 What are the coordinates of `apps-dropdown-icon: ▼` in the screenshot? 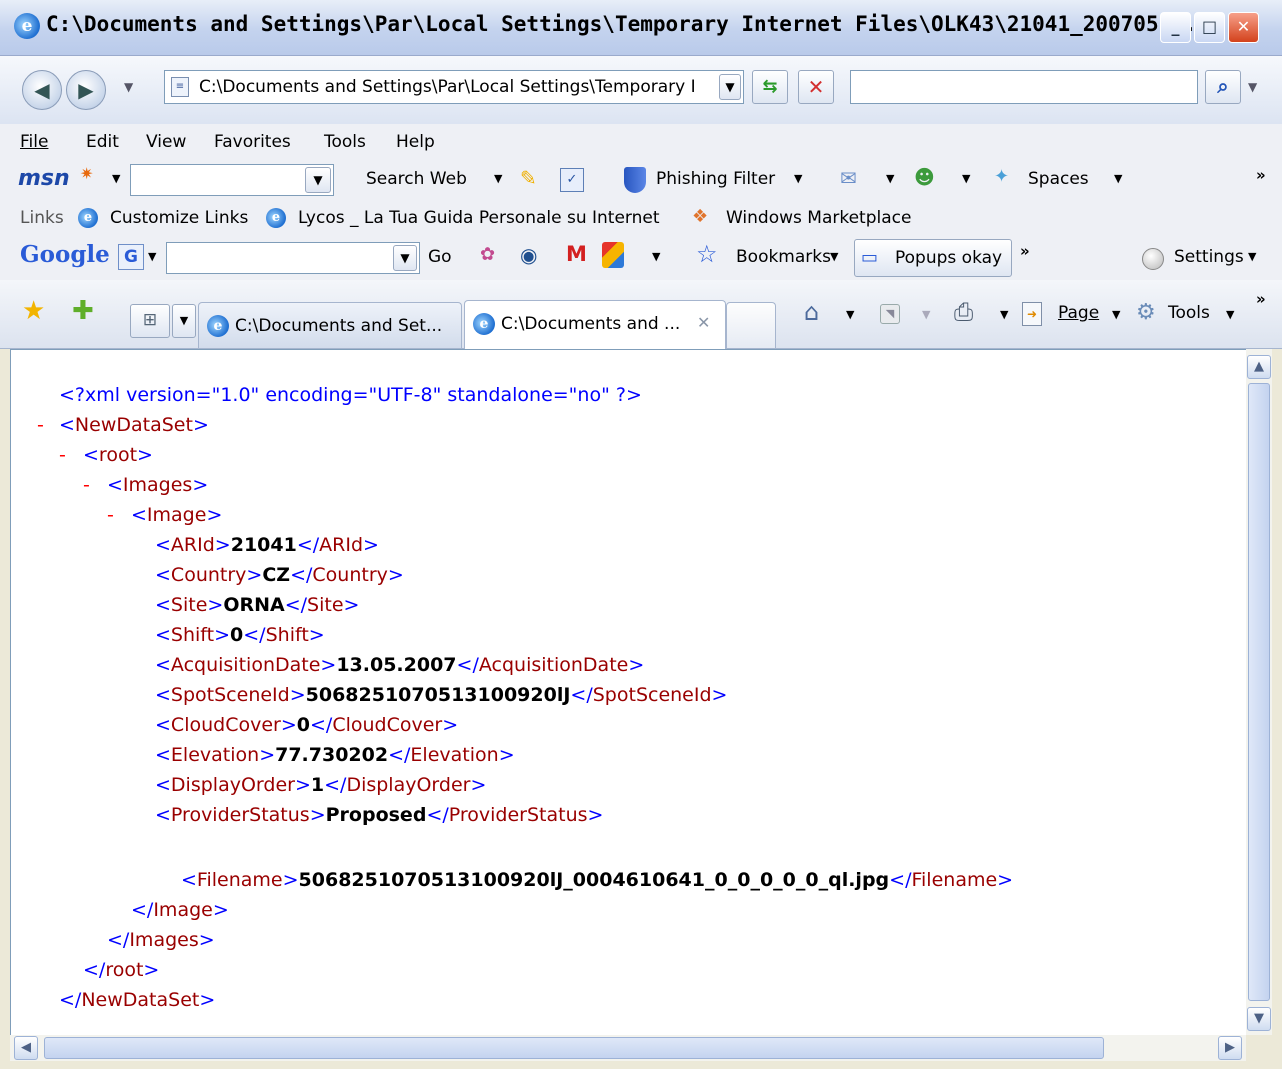 It's located at (656, 256).